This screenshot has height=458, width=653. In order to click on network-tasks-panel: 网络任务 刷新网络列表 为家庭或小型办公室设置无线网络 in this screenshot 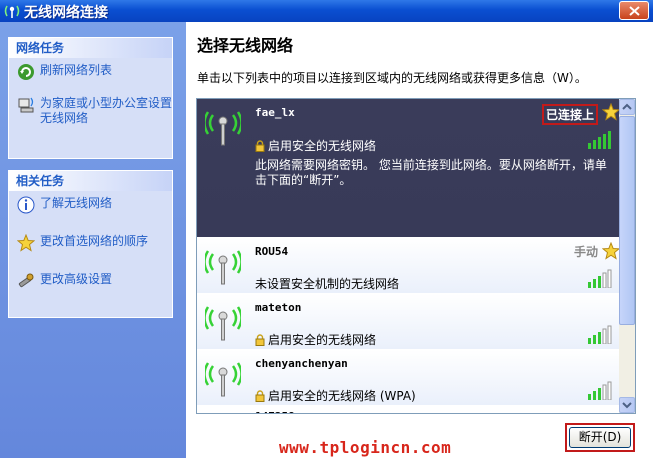, I will do `click(90, 98)`.